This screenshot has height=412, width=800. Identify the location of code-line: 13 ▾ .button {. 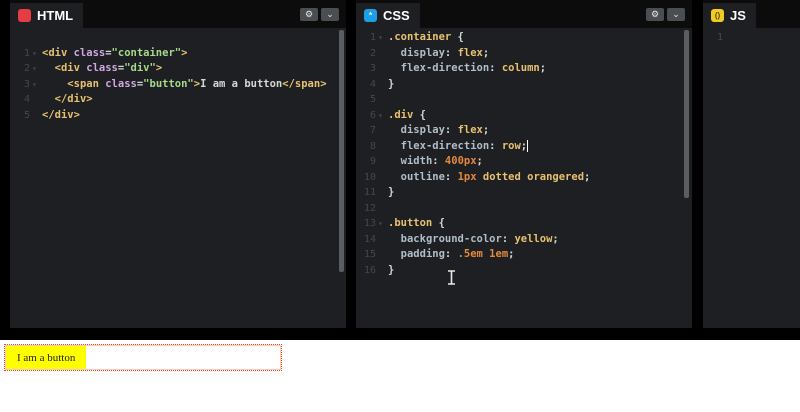
(524, 224).